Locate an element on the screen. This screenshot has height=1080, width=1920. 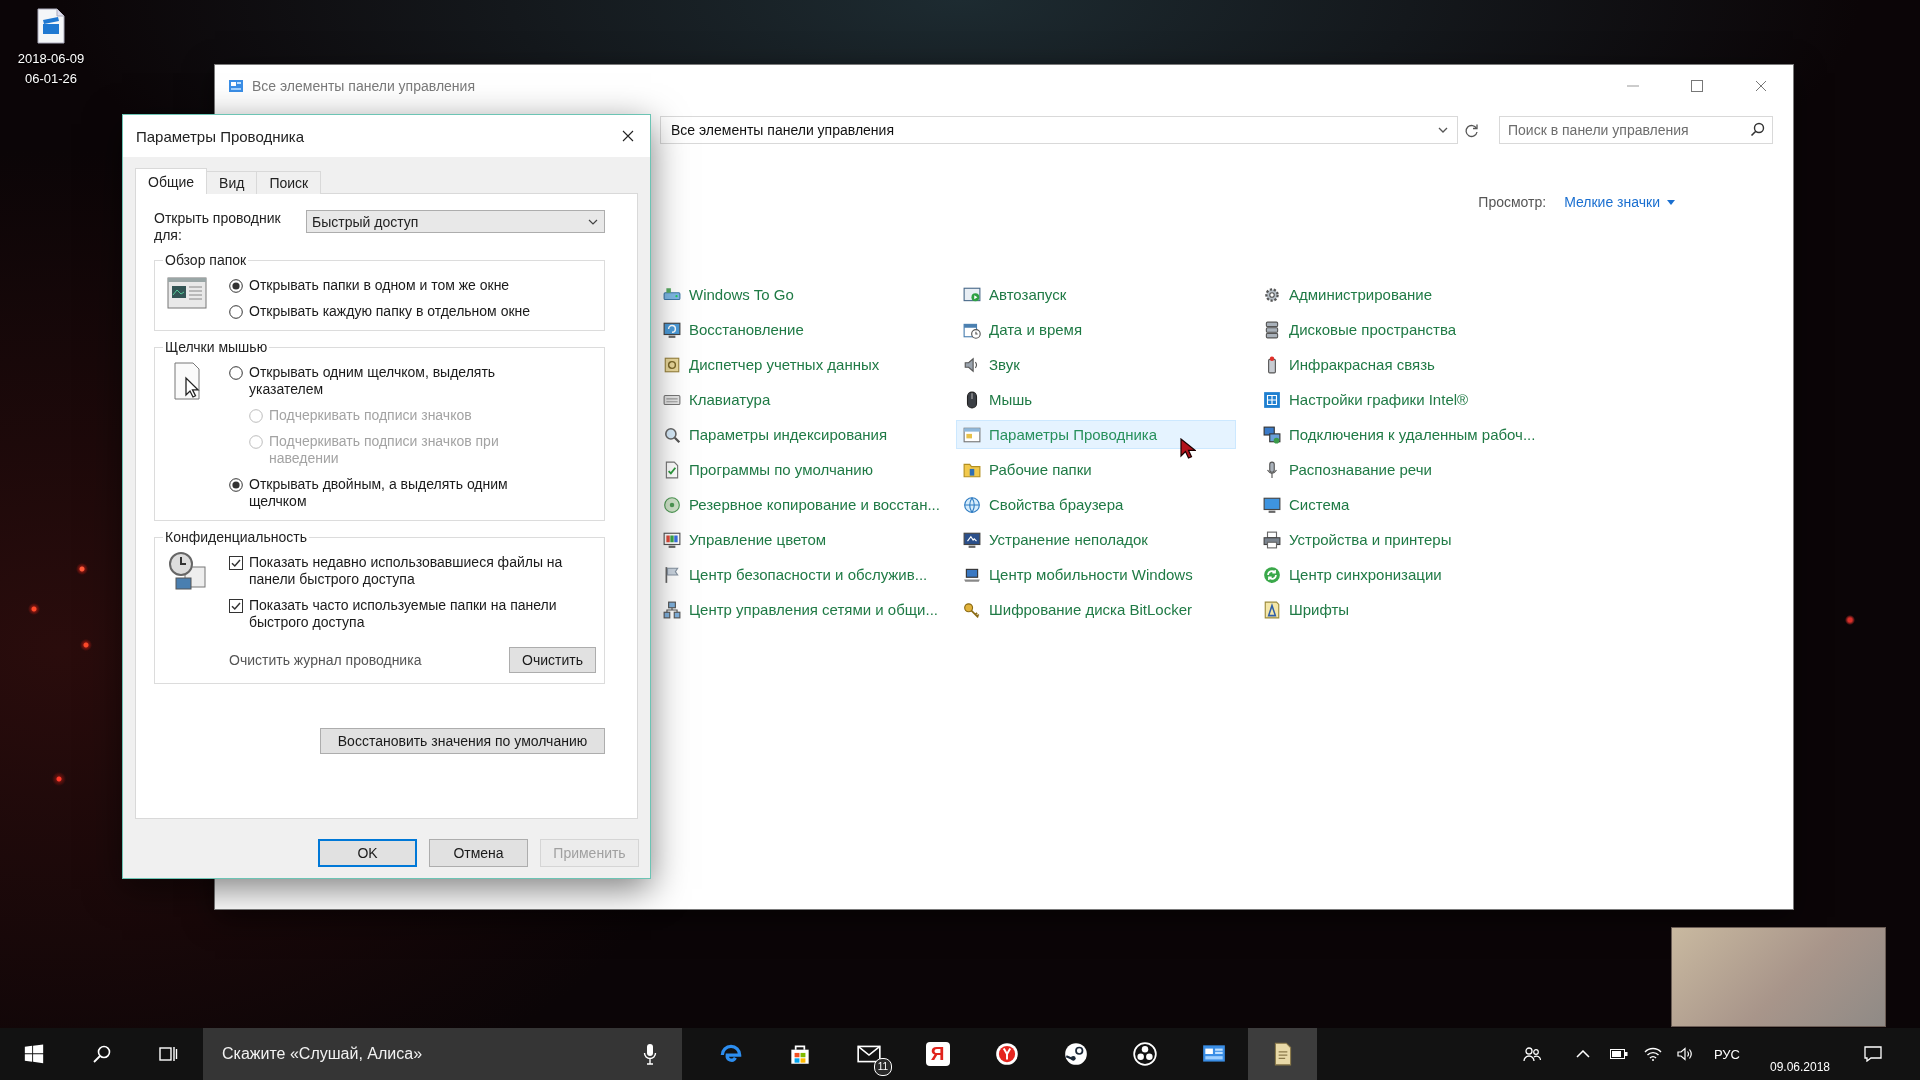
ring-icon is located at coordinates (1144, 1054).